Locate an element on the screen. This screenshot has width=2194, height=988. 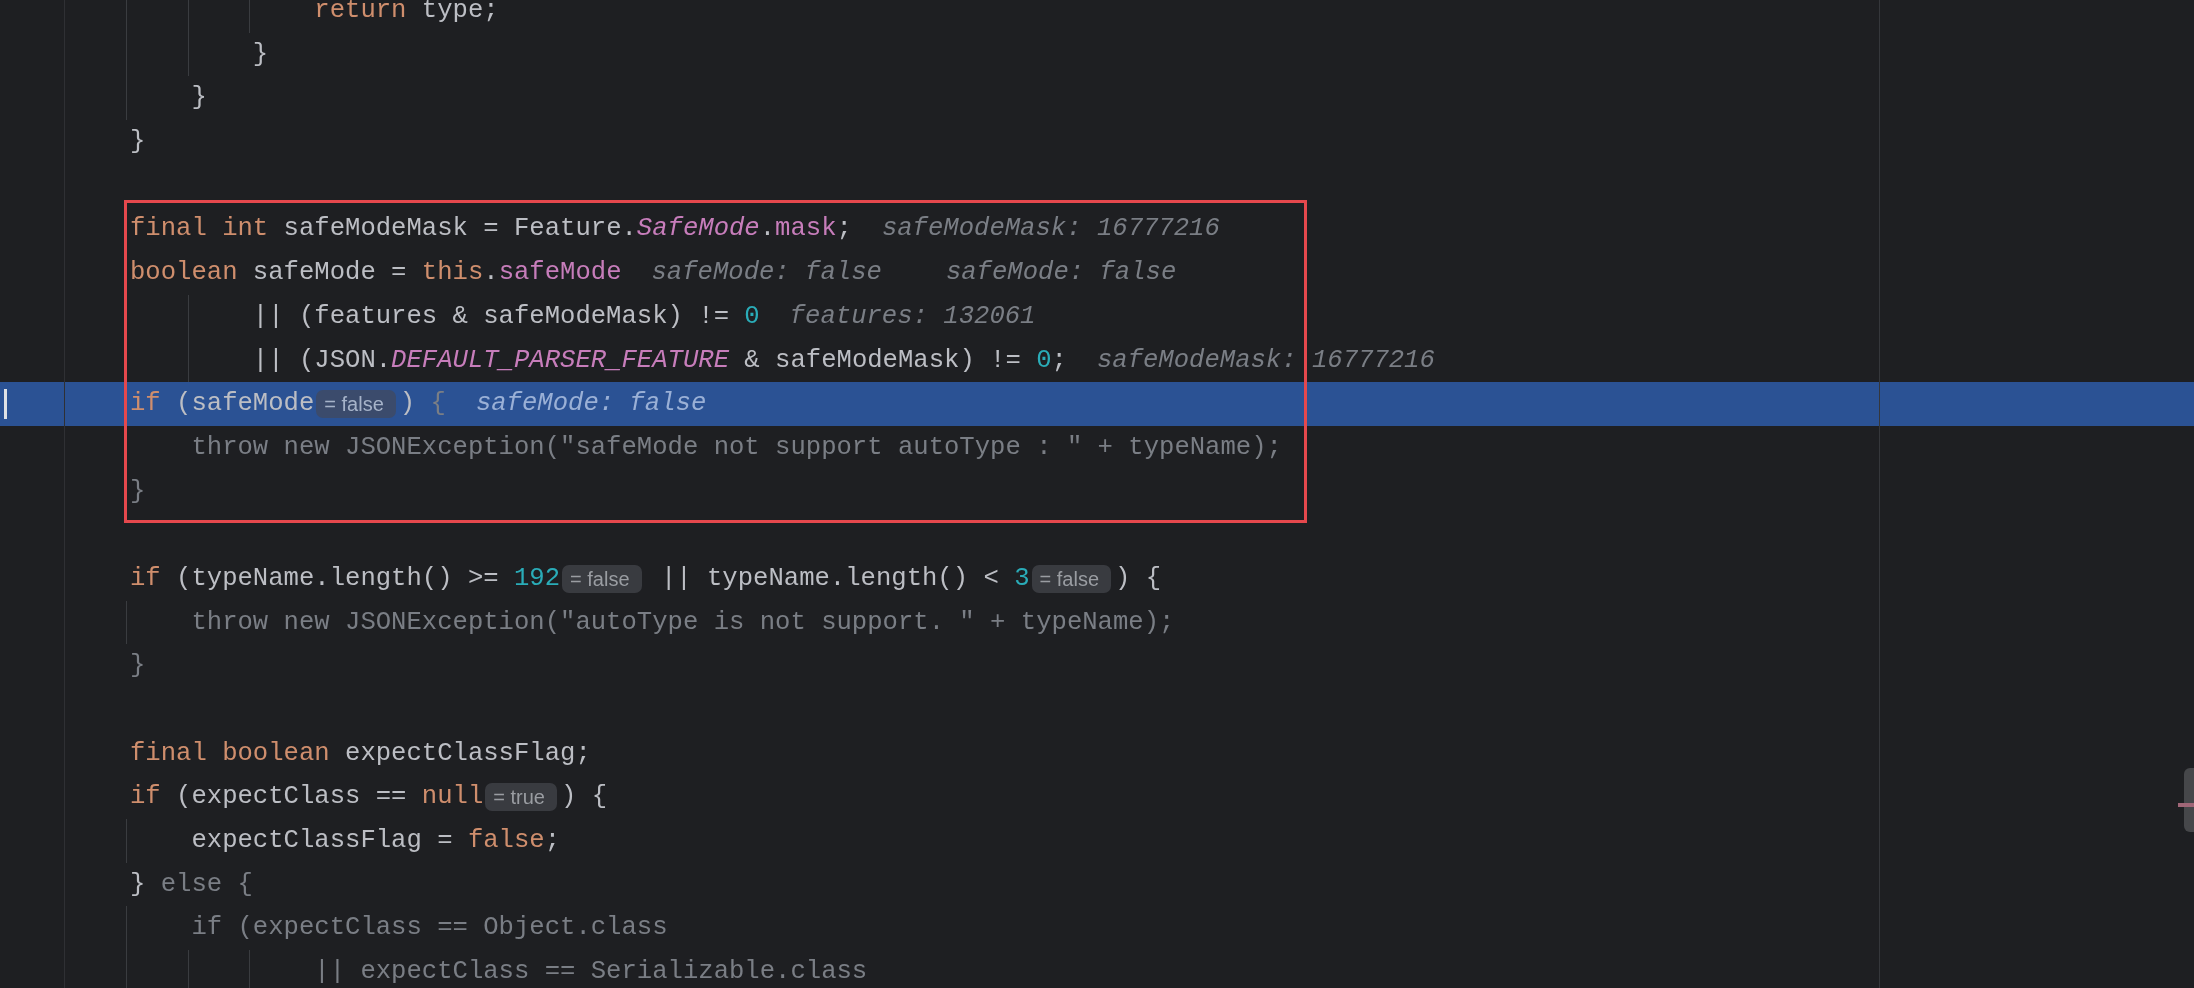
code-text: || expectClass == Serializable.class is located at coordinates (590, 972).